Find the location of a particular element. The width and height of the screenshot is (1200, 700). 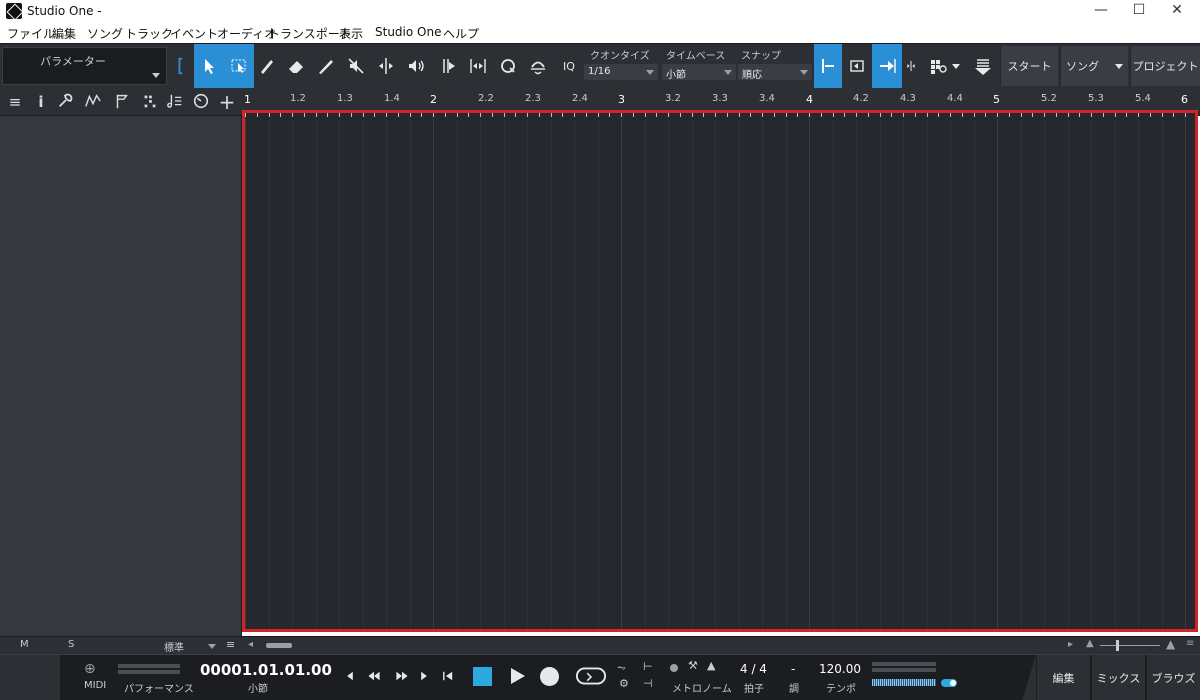

scroll-thumb is located at coordinates (279, 645).